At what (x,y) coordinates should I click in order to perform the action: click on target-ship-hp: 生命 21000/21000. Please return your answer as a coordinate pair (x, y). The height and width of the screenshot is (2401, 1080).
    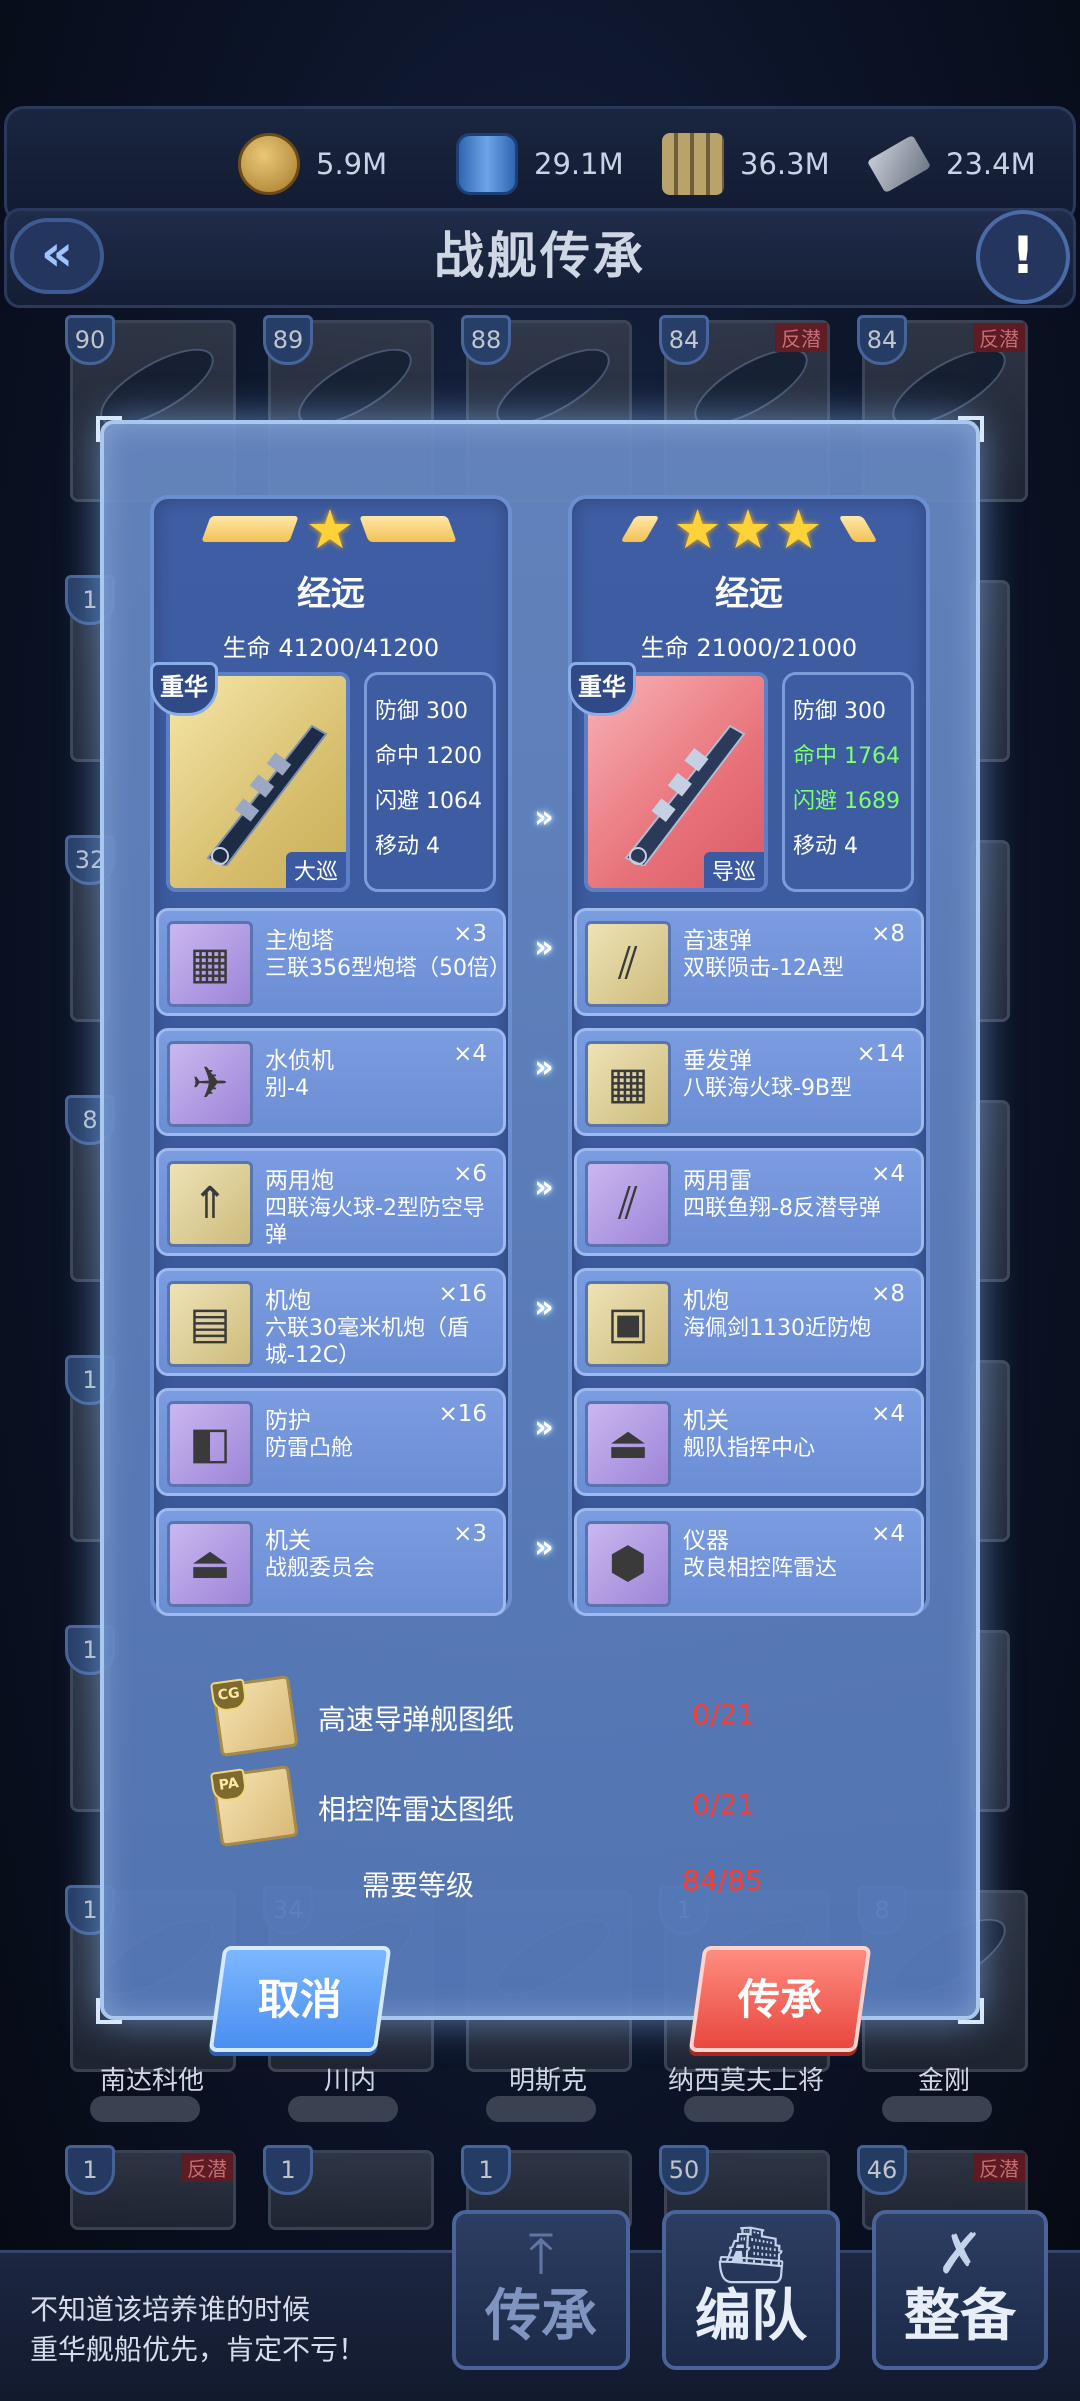
    Looking at the image, I should click on (749, 648).